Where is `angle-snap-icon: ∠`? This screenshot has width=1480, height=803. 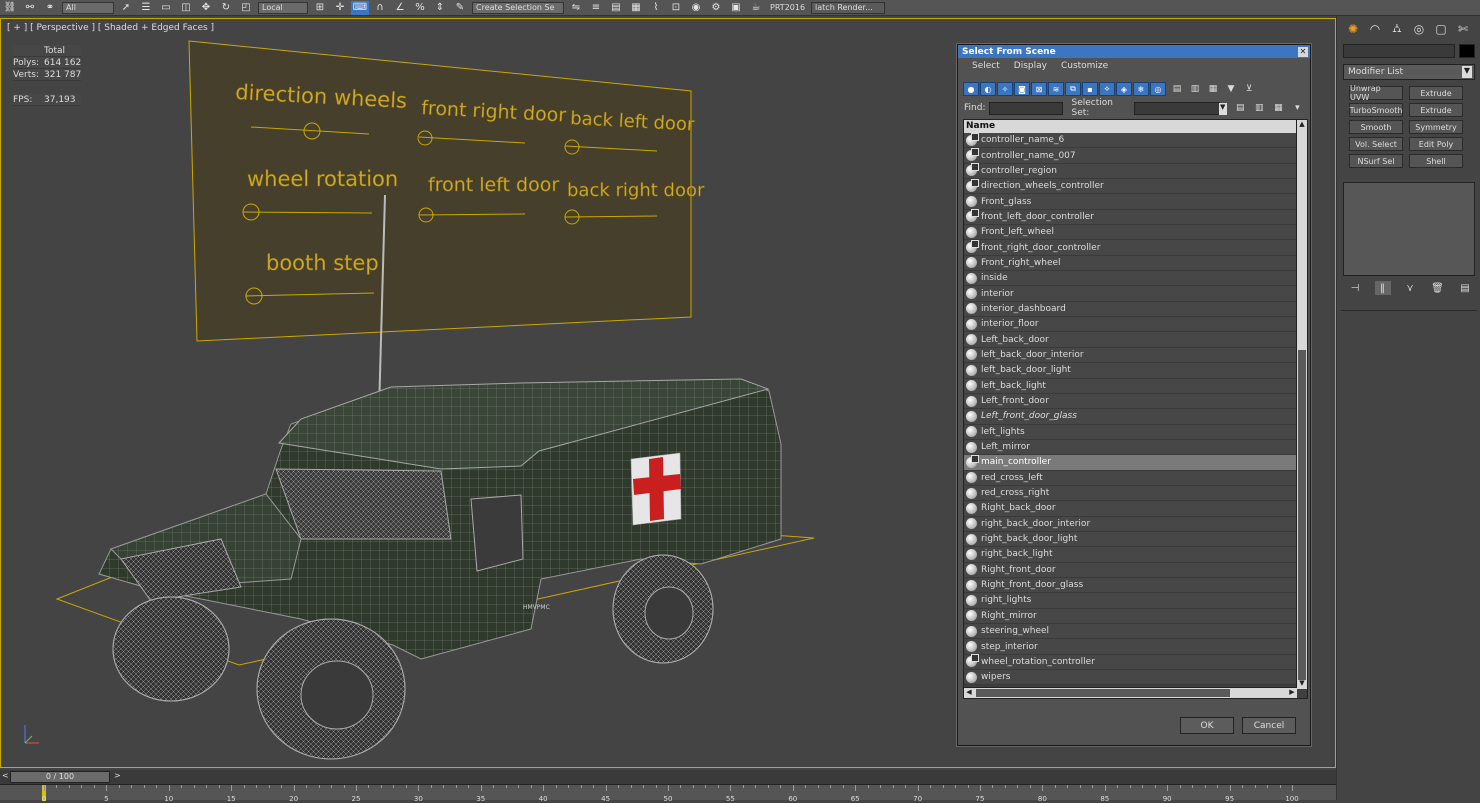 angle-snap-icon: ∠ is located at coordinates (400, 8).